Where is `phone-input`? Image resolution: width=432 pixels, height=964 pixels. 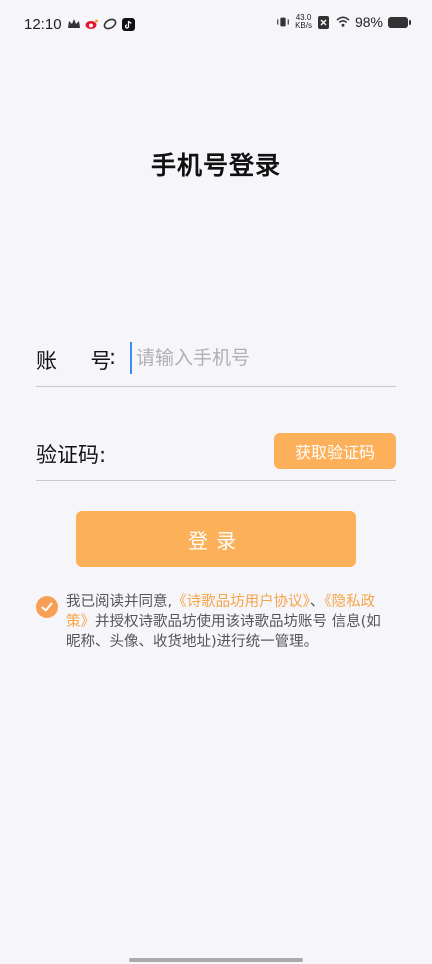
phone-input is located at coordinates (263, 358).